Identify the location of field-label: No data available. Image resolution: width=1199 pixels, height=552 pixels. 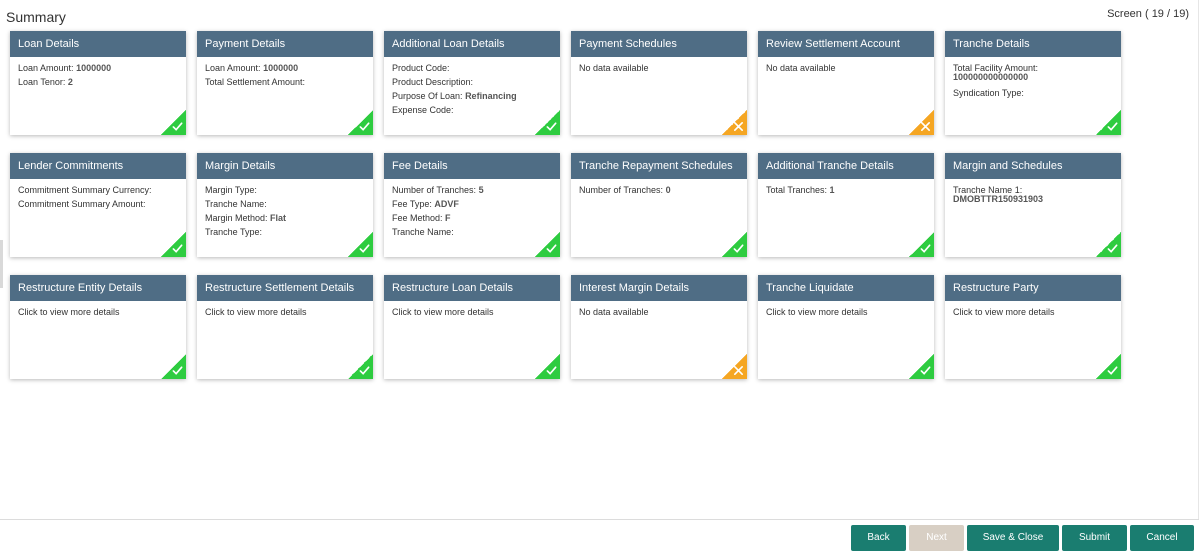
(614, 68).